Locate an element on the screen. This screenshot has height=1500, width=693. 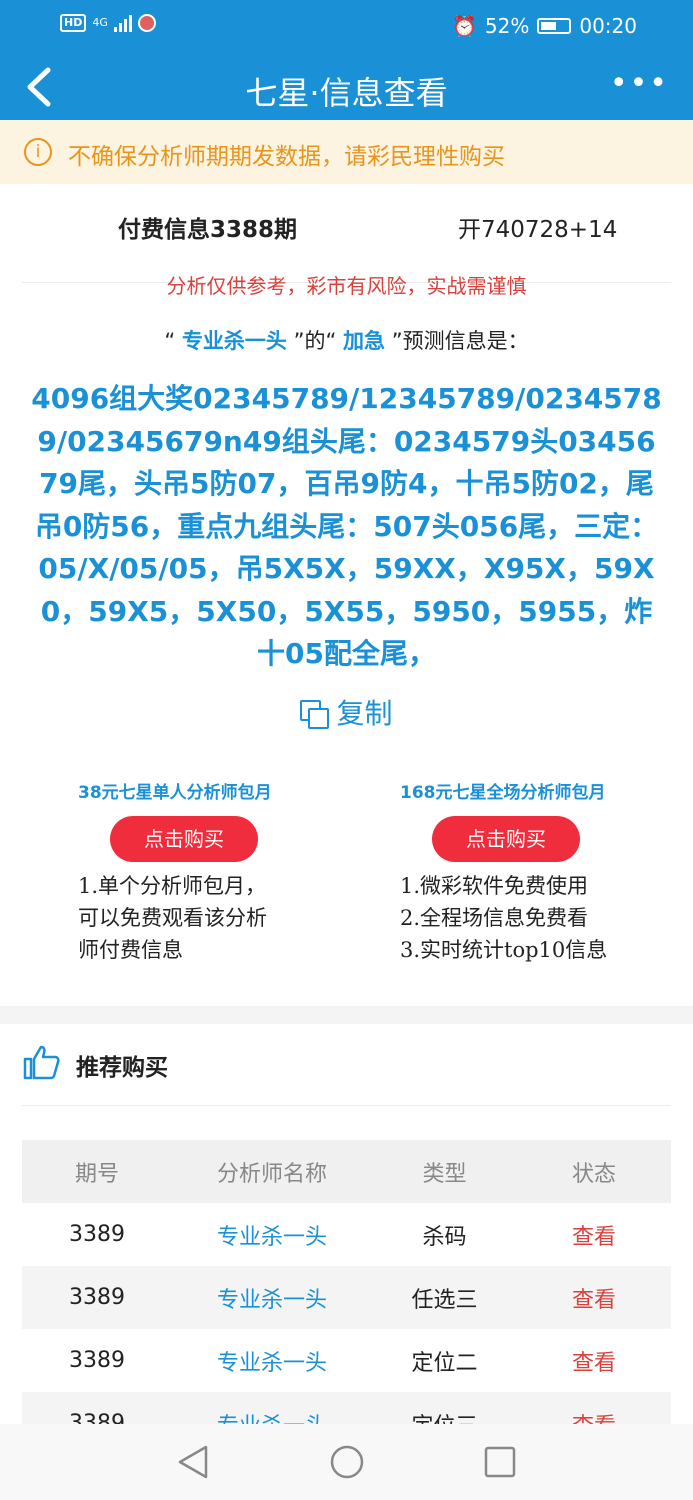
thumbs-up-icon is located at coordinates (41, 1062).